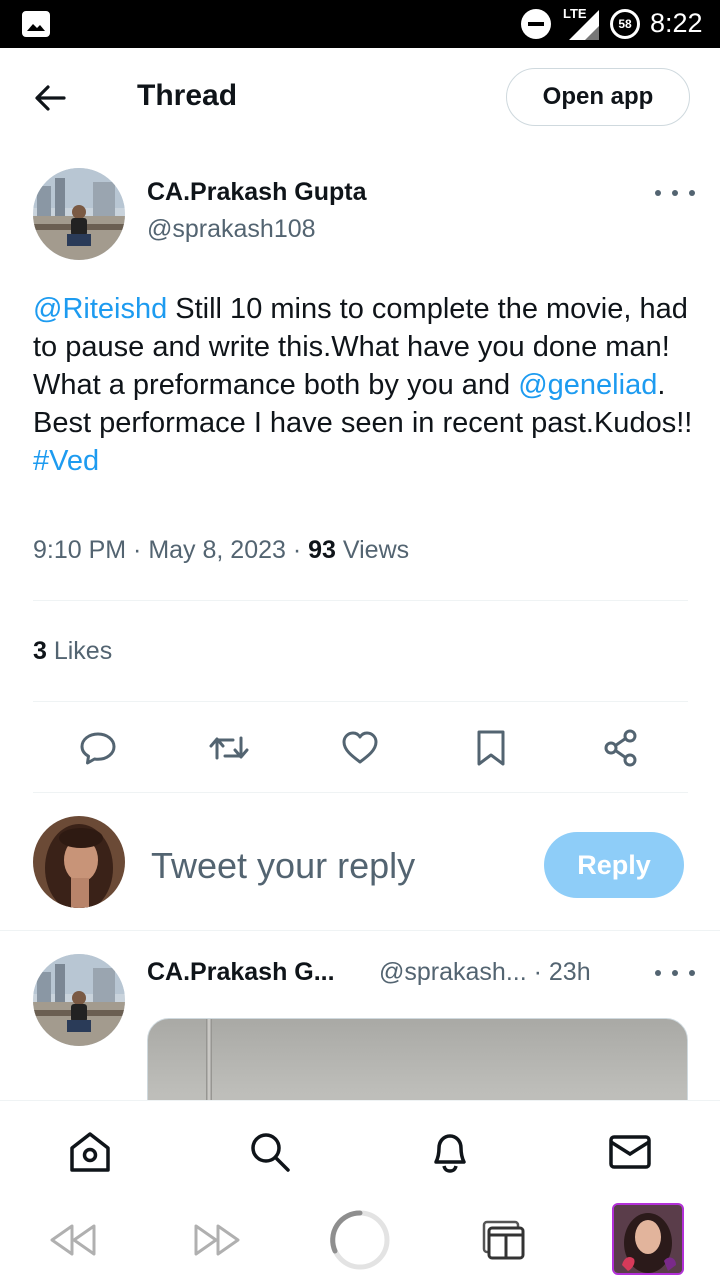 The image size is (720, 1280). I want to click on views-count: 93, so click(322, 550).